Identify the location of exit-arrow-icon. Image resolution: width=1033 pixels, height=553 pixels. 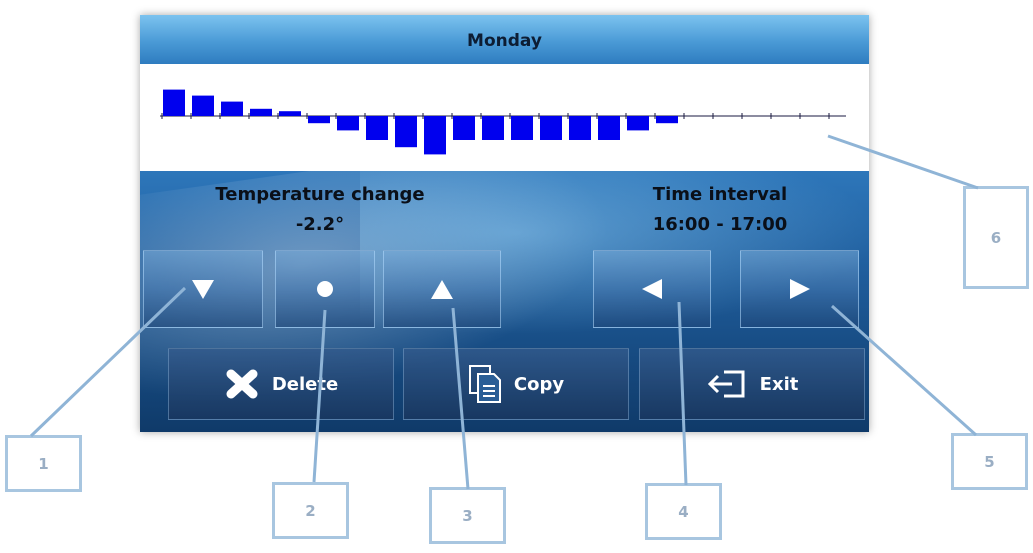
(726, 384).